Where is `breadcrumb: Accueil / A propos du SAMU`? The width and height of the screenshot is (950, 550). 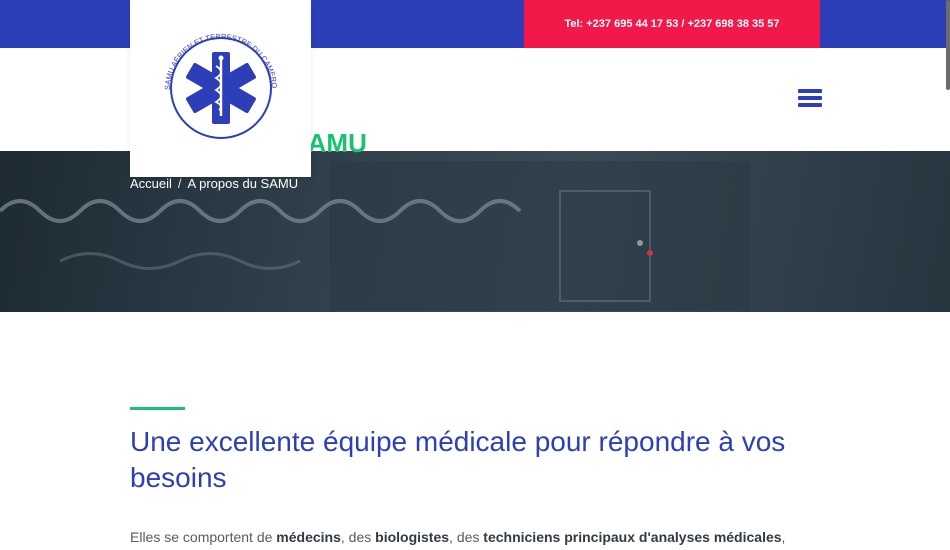 breadcrumb: Accueil / A propos du SAMU is located at coordinates (214, 183).